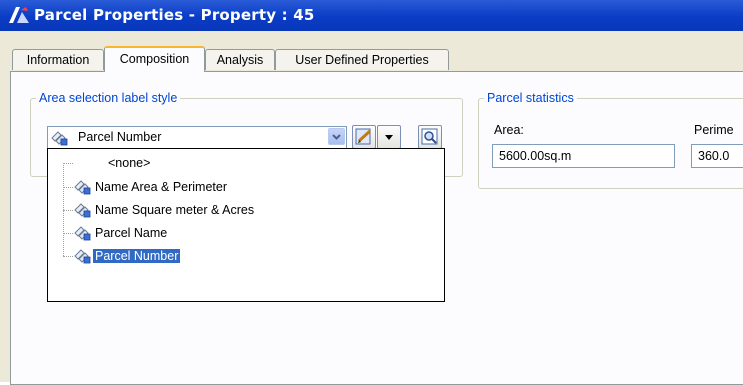 The image size is (743, 385). I want to click on window-title: Parcel Properties - Property : 45, so click(174, 15).